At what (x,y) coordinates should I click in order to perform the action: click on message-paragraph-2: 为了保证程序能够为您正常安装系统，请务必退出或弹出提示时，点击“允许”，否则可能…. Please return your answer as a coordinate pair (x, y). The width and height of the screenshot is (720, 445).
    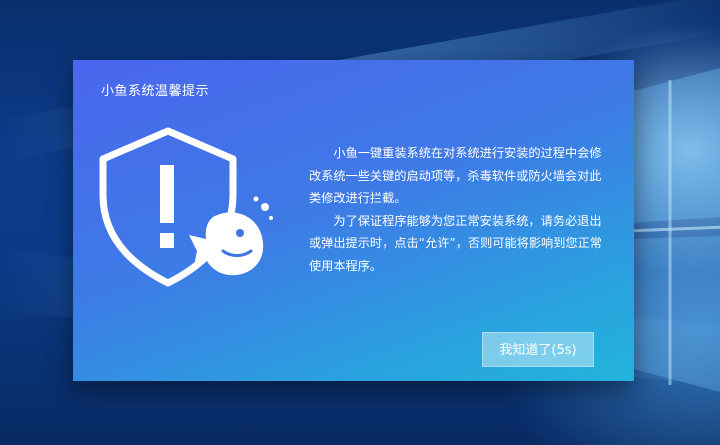
    Looking at the image, I should click on (455, 243).